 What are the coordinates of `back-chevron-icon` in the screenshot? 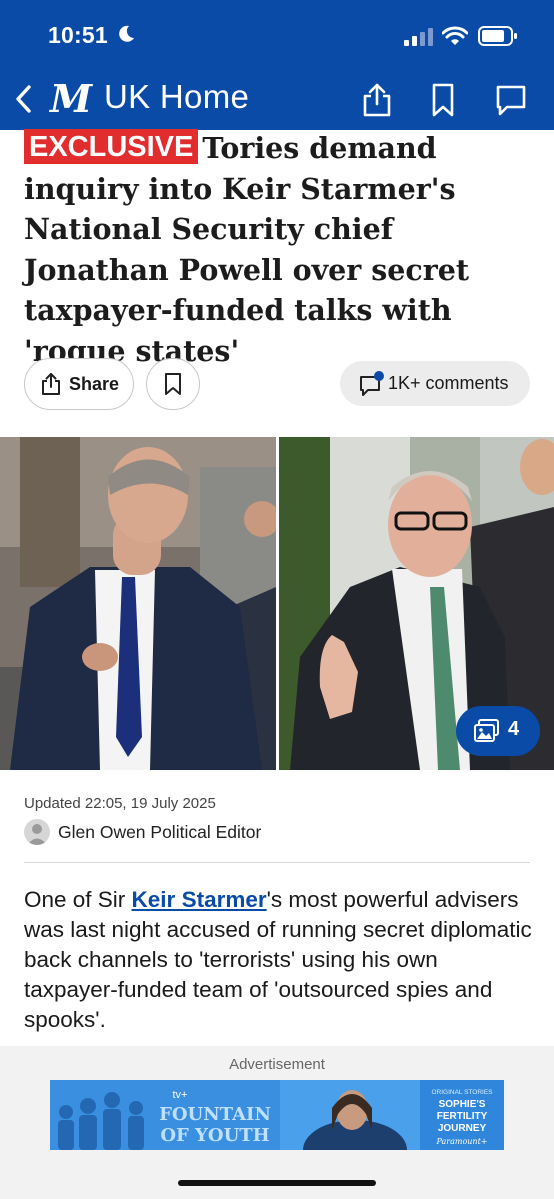 It's located at (23, 99).